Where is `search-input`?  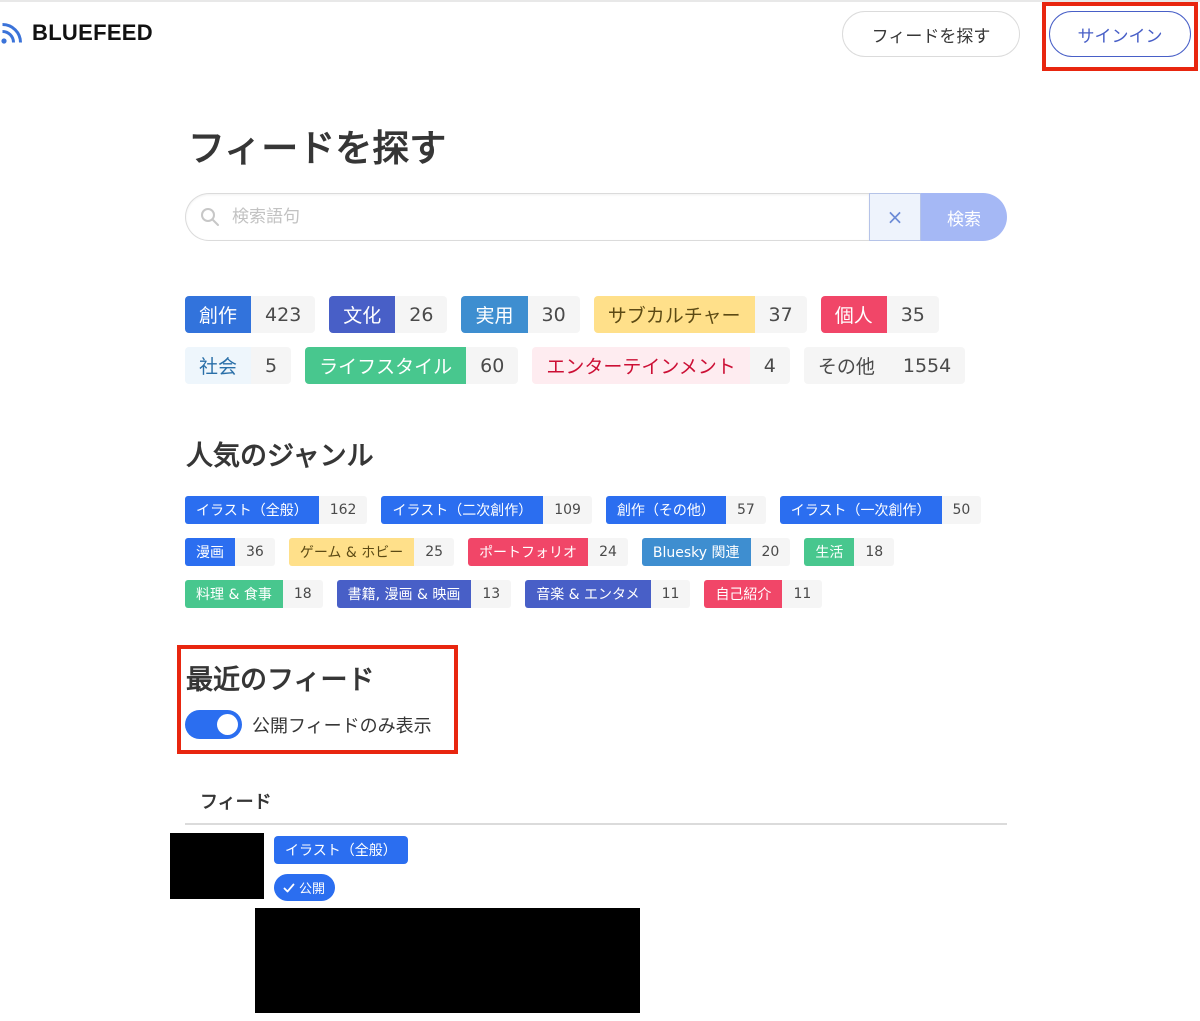
search-input is located at coordinates (532, 217).